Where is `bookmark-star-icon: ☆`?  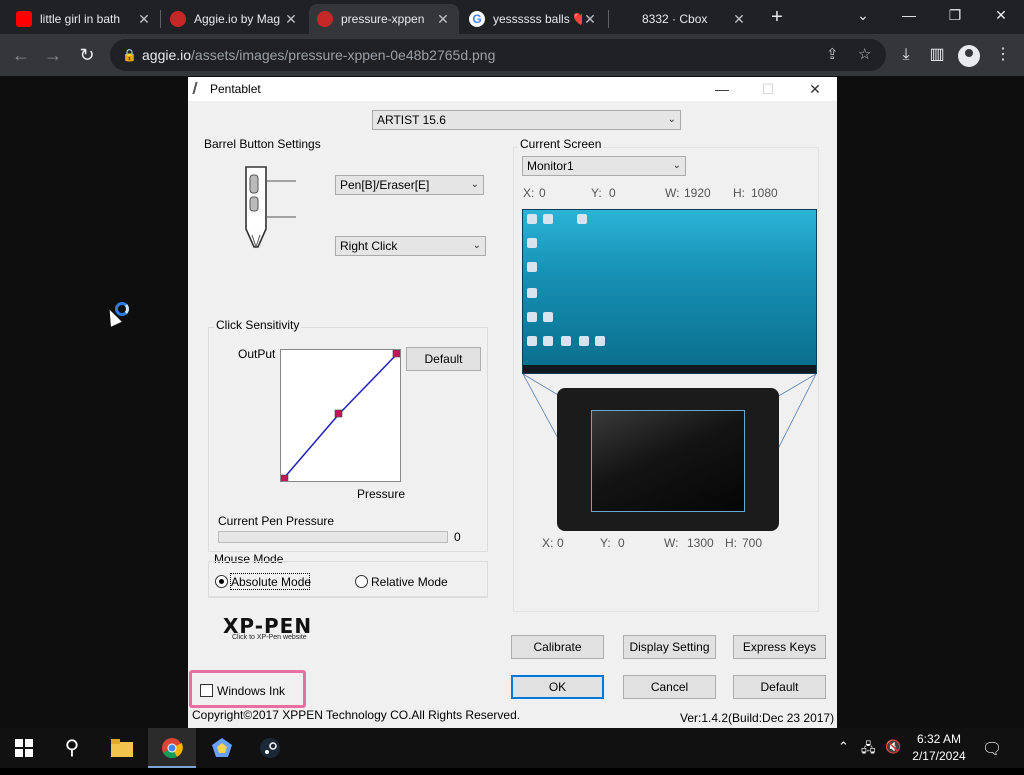
bookmark-star-icon: ☆ is located at coordinates (864, 55).